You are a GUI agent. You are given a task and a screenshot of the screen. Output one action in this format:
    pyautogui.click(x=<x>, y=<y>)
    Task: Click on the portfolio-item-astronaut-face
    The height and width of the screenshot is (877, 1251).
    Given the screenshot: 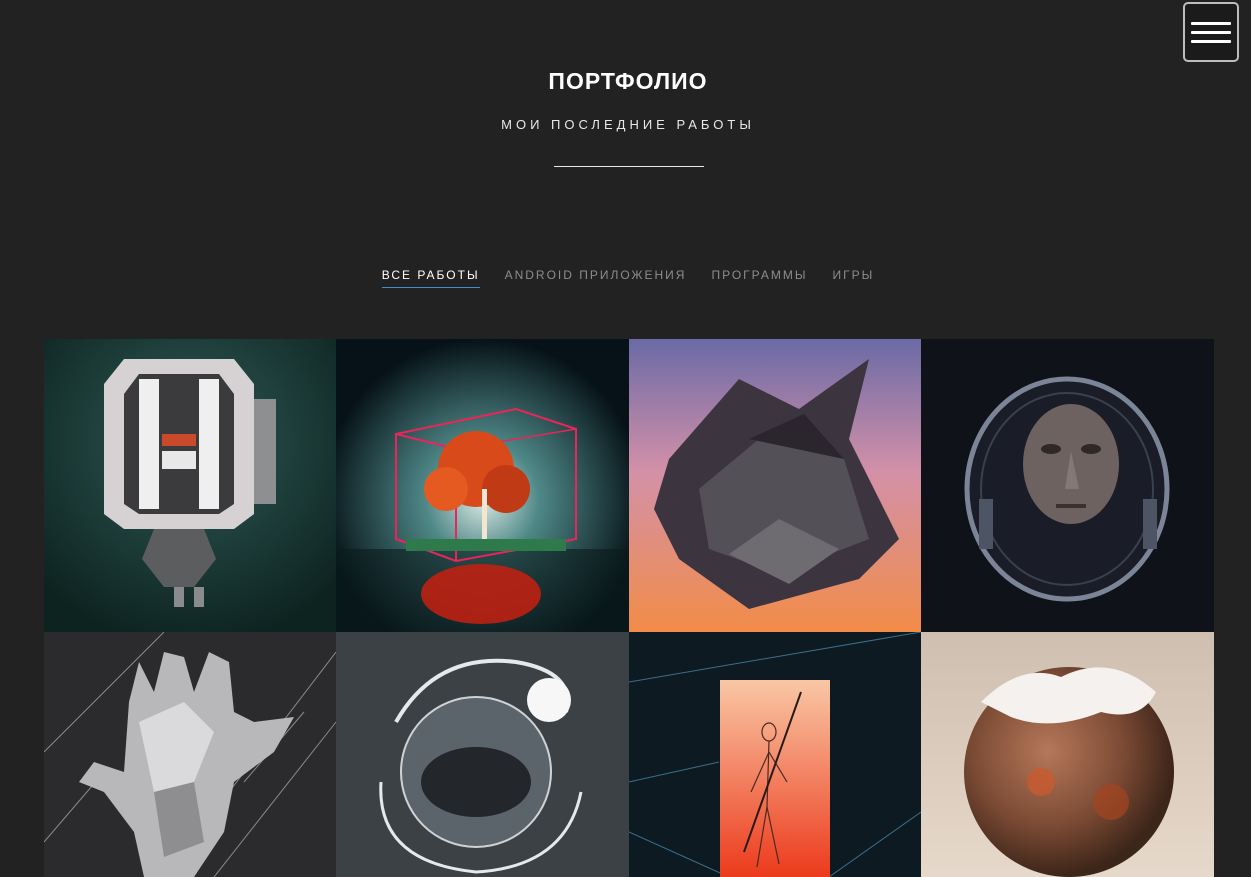 What is the action you would take?
    pyautogui.click(x=1067, y=485)
    